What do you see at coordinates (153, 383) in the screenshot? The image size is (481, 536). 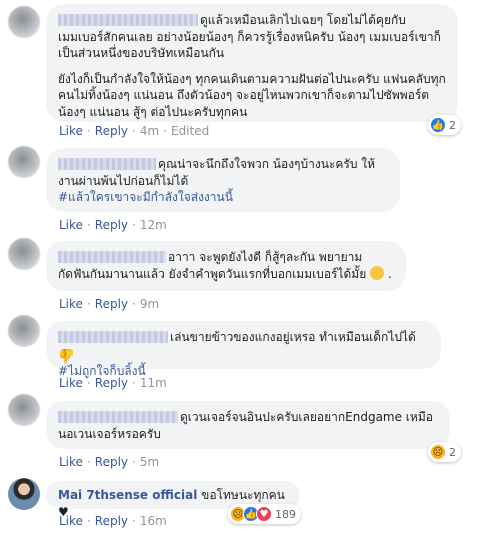 I see `timestamp: 11m` at bounding box center [153, 383].